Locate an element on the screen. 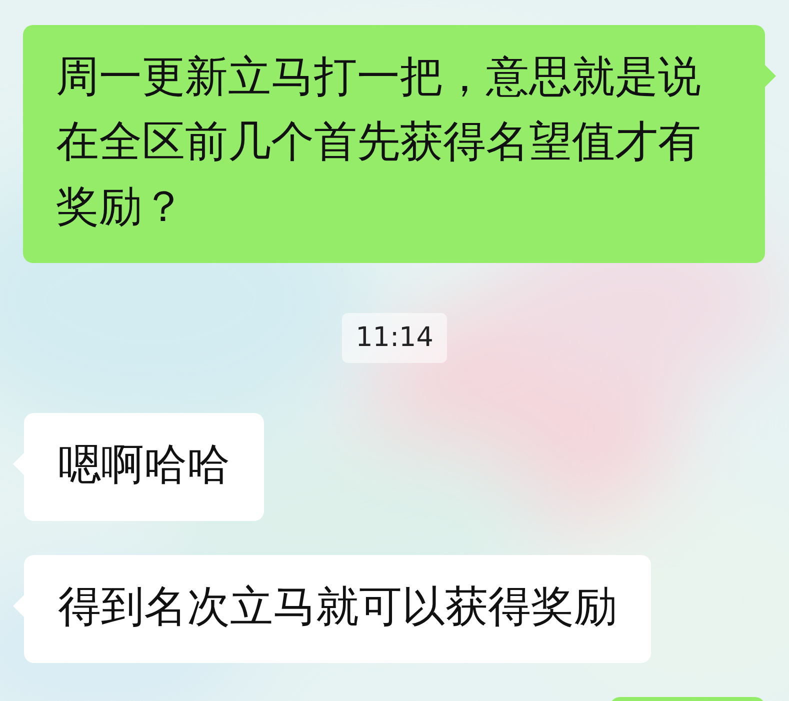  chat-bubble: 得到名次立马就可以获得奖励 is located at coordinates (337, 609).